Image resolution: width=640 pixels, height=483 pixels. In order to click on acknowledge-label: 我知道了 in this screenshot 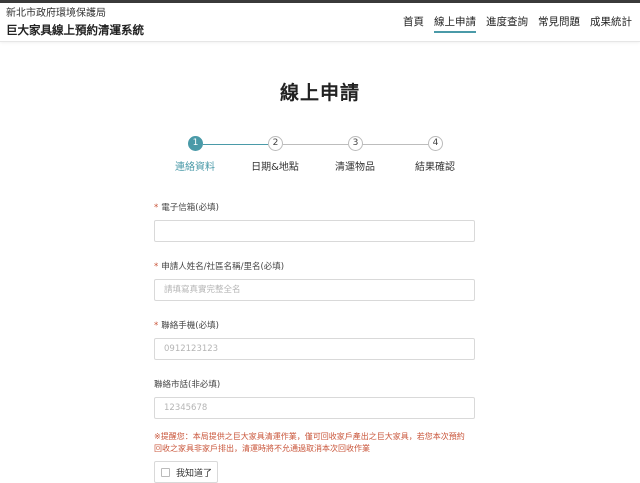, I will do `click(194, 473)`.